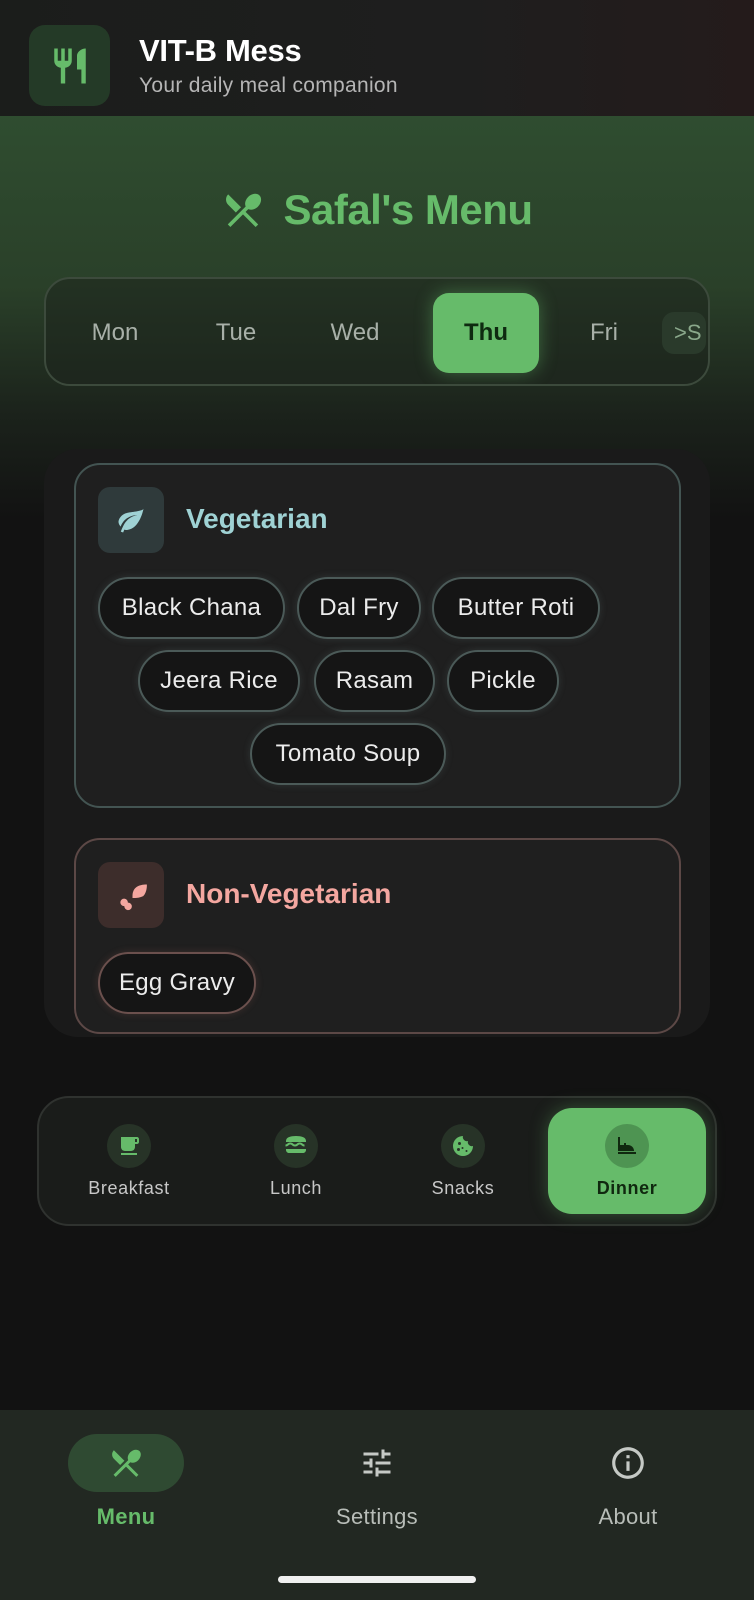  I want to click on nav-label: Menu, so click(126, 1516).